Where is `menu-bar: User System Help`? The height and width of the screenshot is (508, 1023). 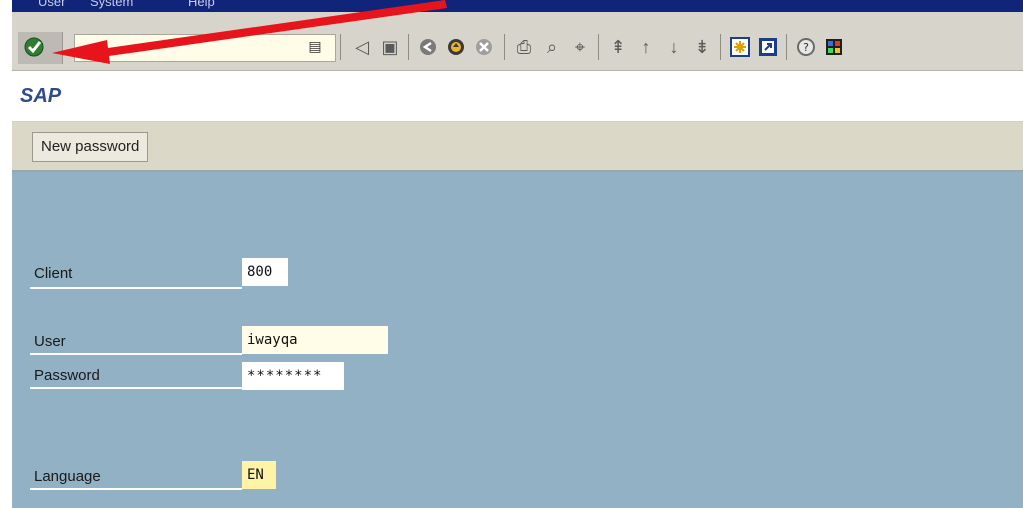 menu-bar: User System Help is located at coordinates (517, 6).